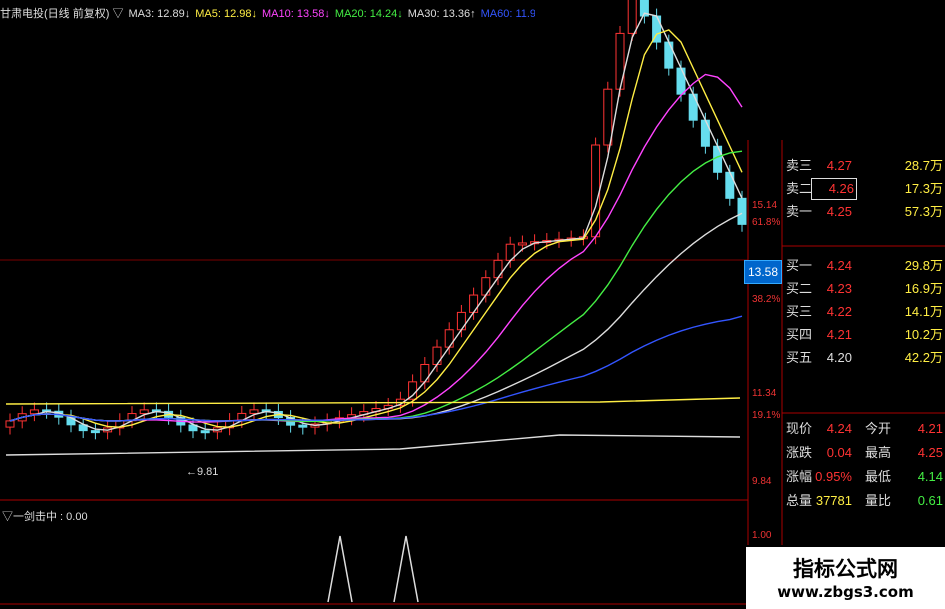  Describe the element at coordinates (373, 401) in the screenshot. I see `ma250-line` at that location.